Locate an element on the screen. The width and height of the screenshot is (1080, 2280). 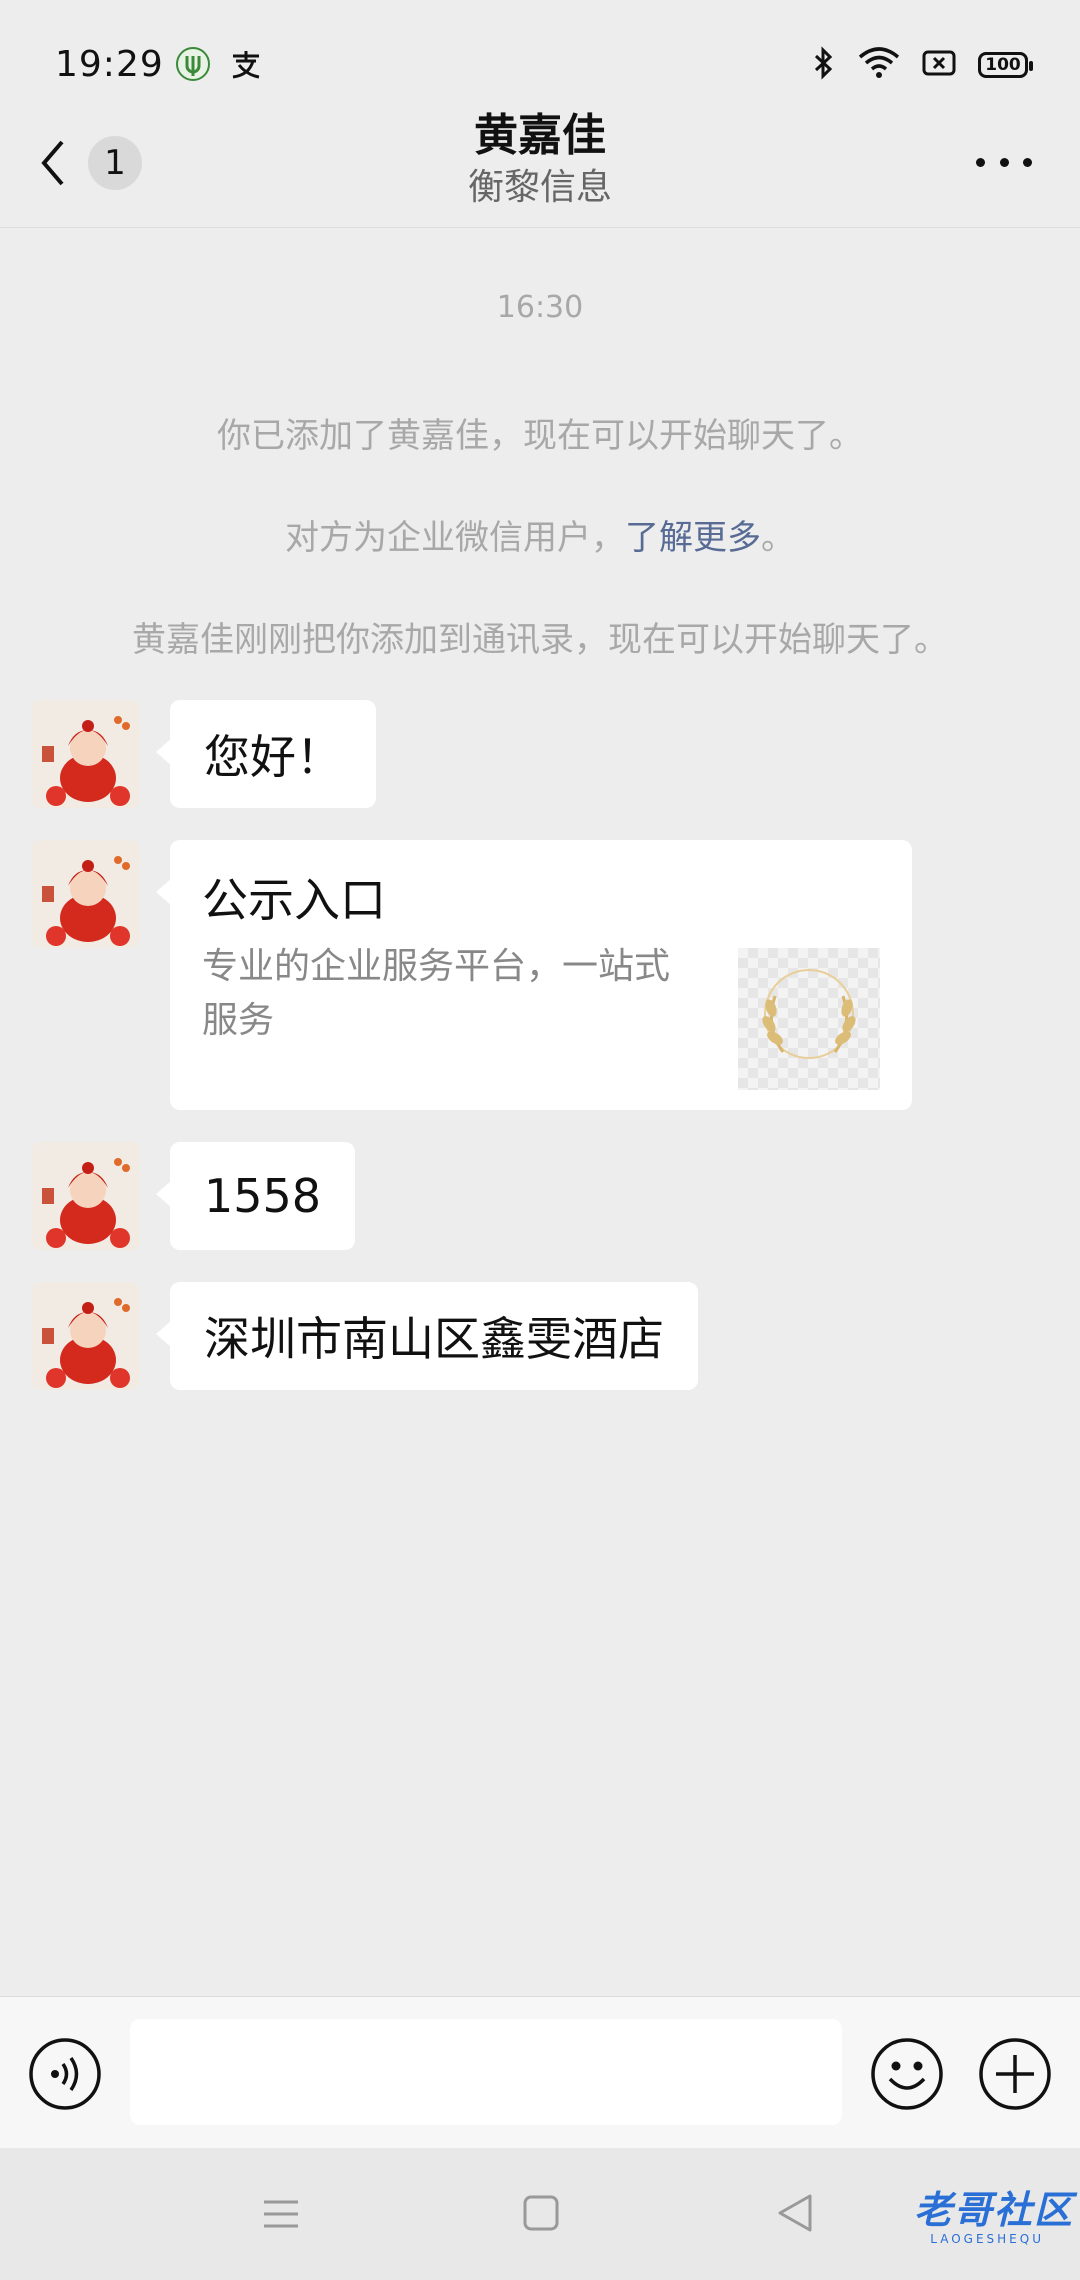
triangle-back-icon is located at coordinates (795, 2216).